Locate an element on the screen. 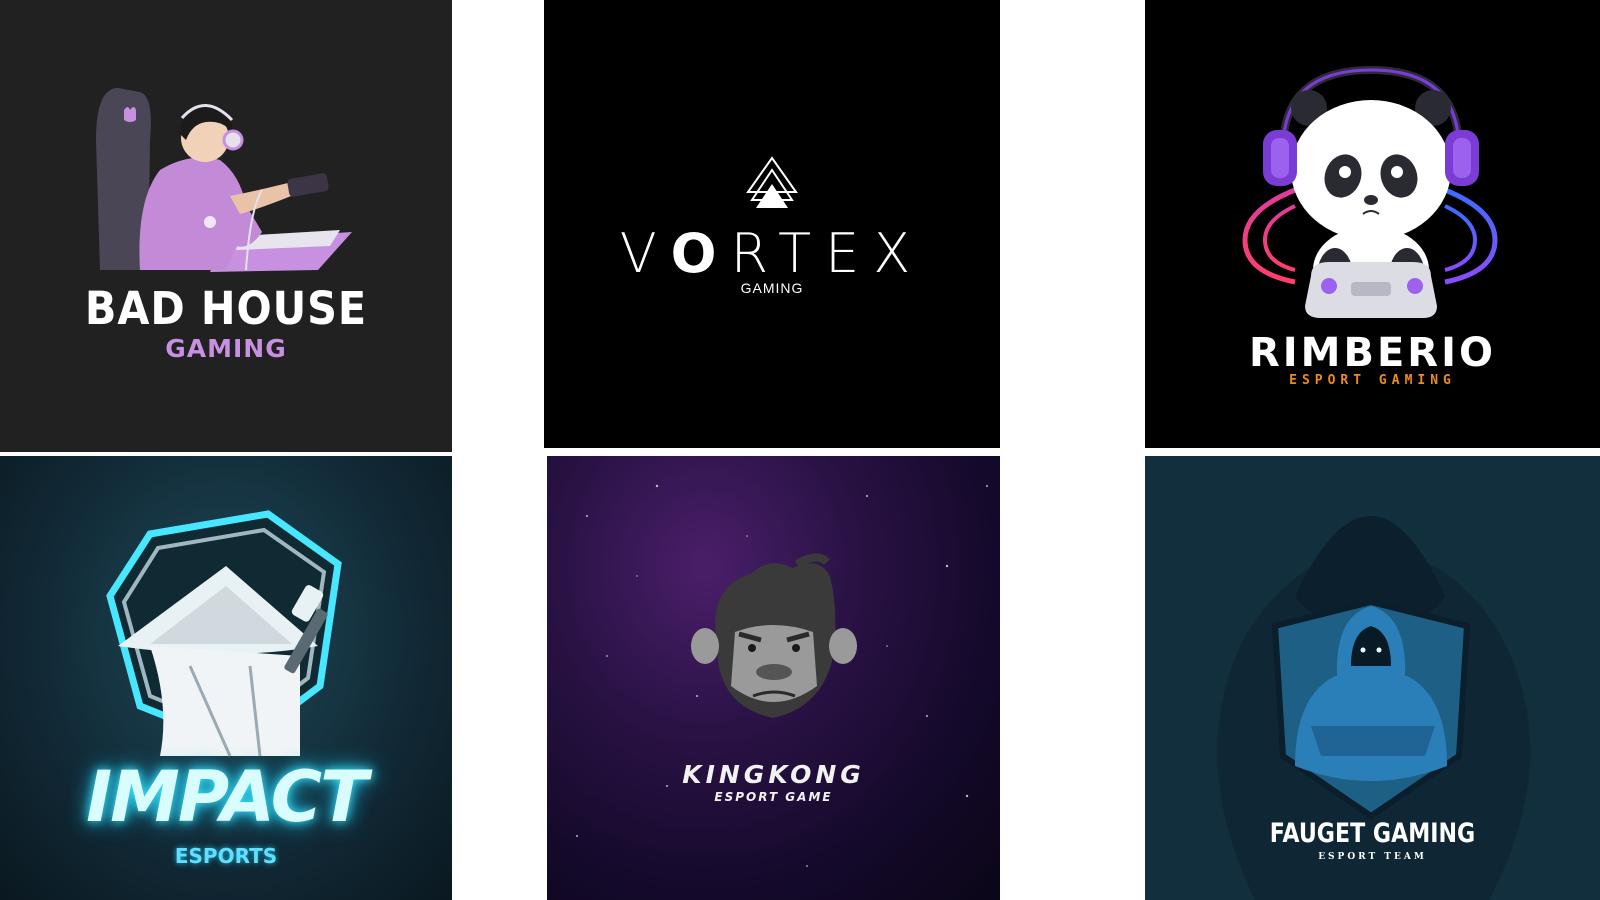 The image size is (1600, 900). logo-tile-fauget: FAUGET GAMING ESPORT TEAM is located at coordinates (1372, 678).